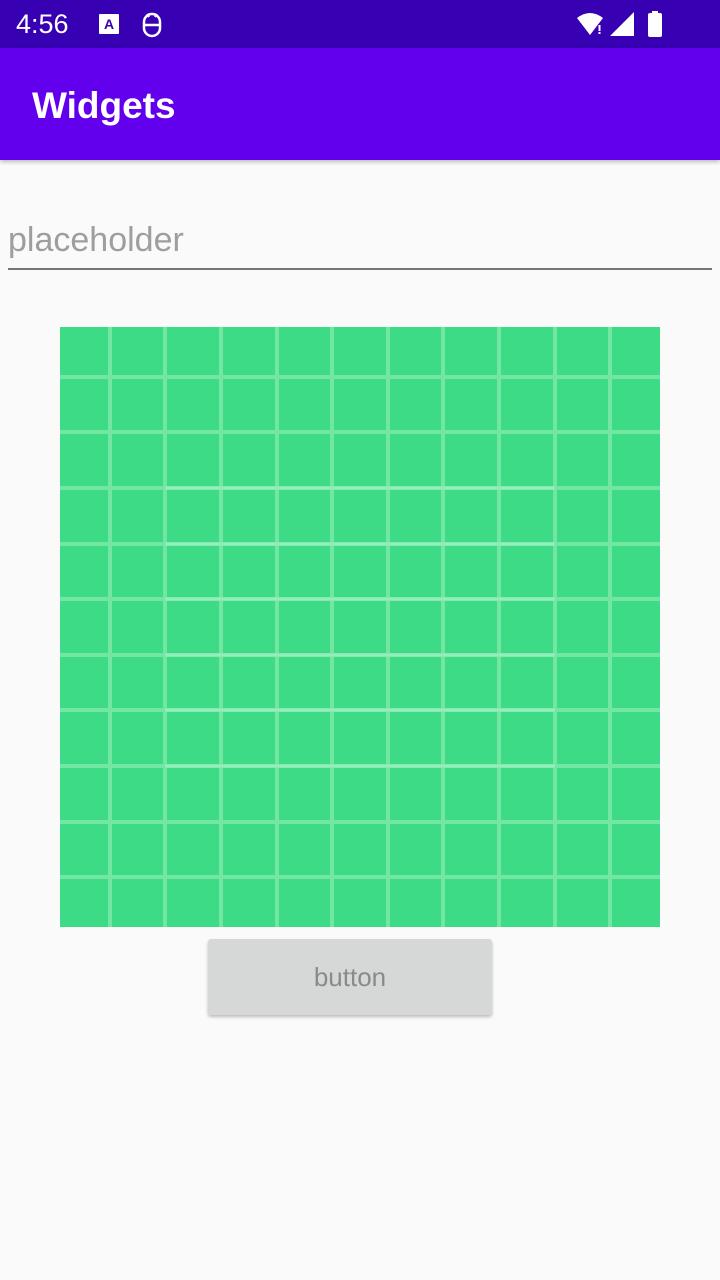  Describe the element at coordinates (350, 977) in the screenshot. I see `main-button: button` at that location.